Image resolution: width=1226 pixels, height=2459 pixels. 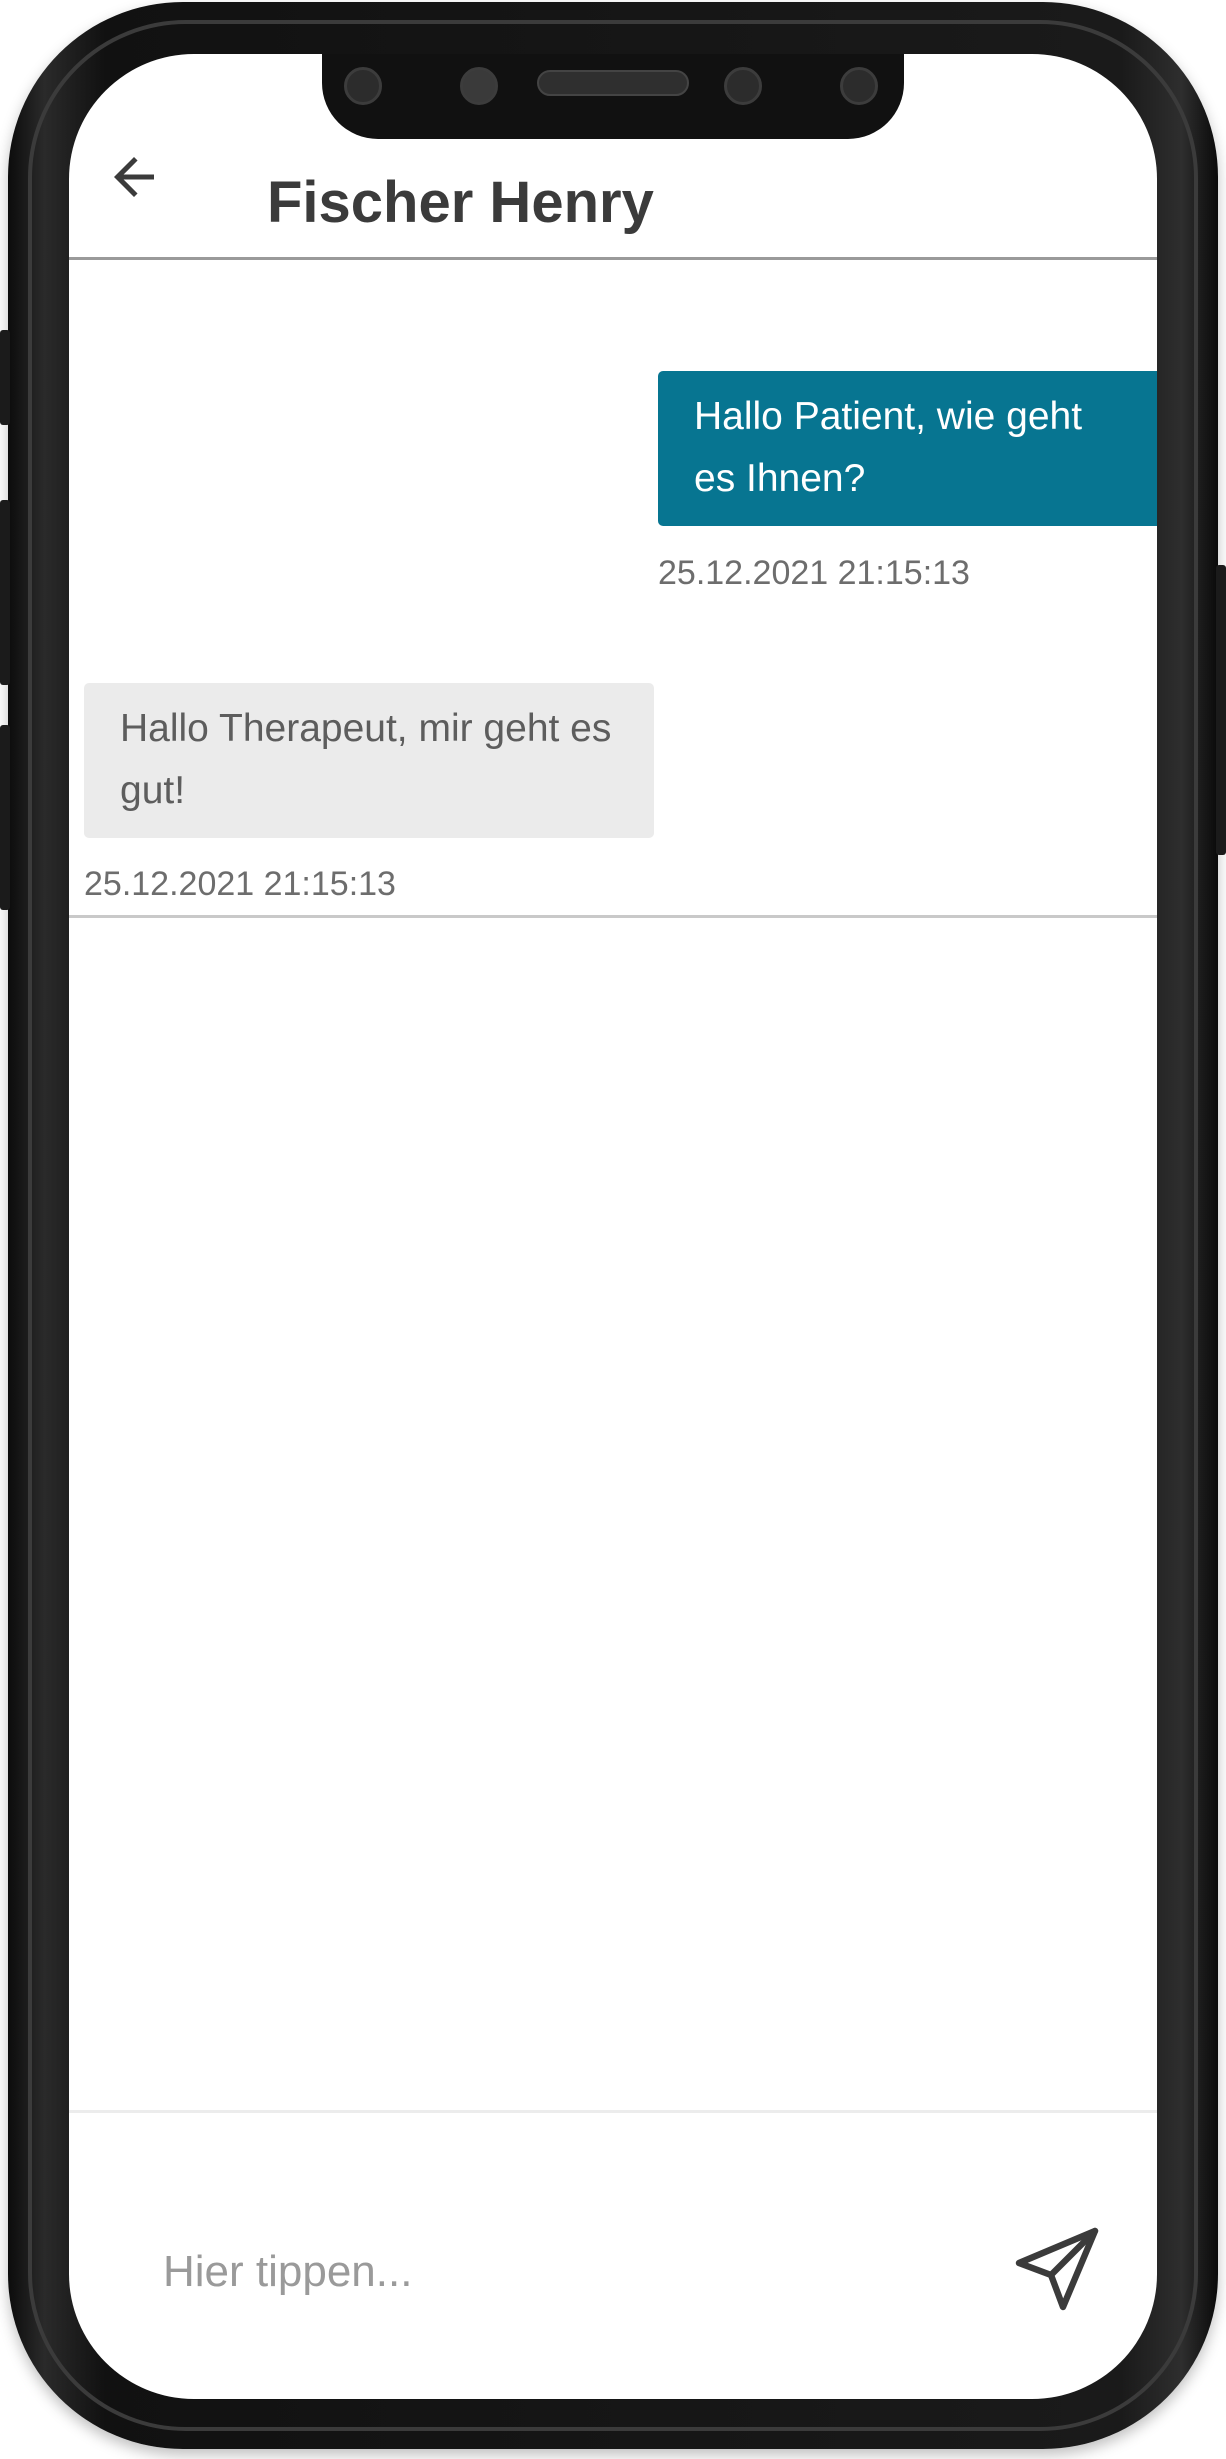 I want to click on received-message-bubble: Hallo Therapeut, mir geht es gut!, so click(x=369, y=760).